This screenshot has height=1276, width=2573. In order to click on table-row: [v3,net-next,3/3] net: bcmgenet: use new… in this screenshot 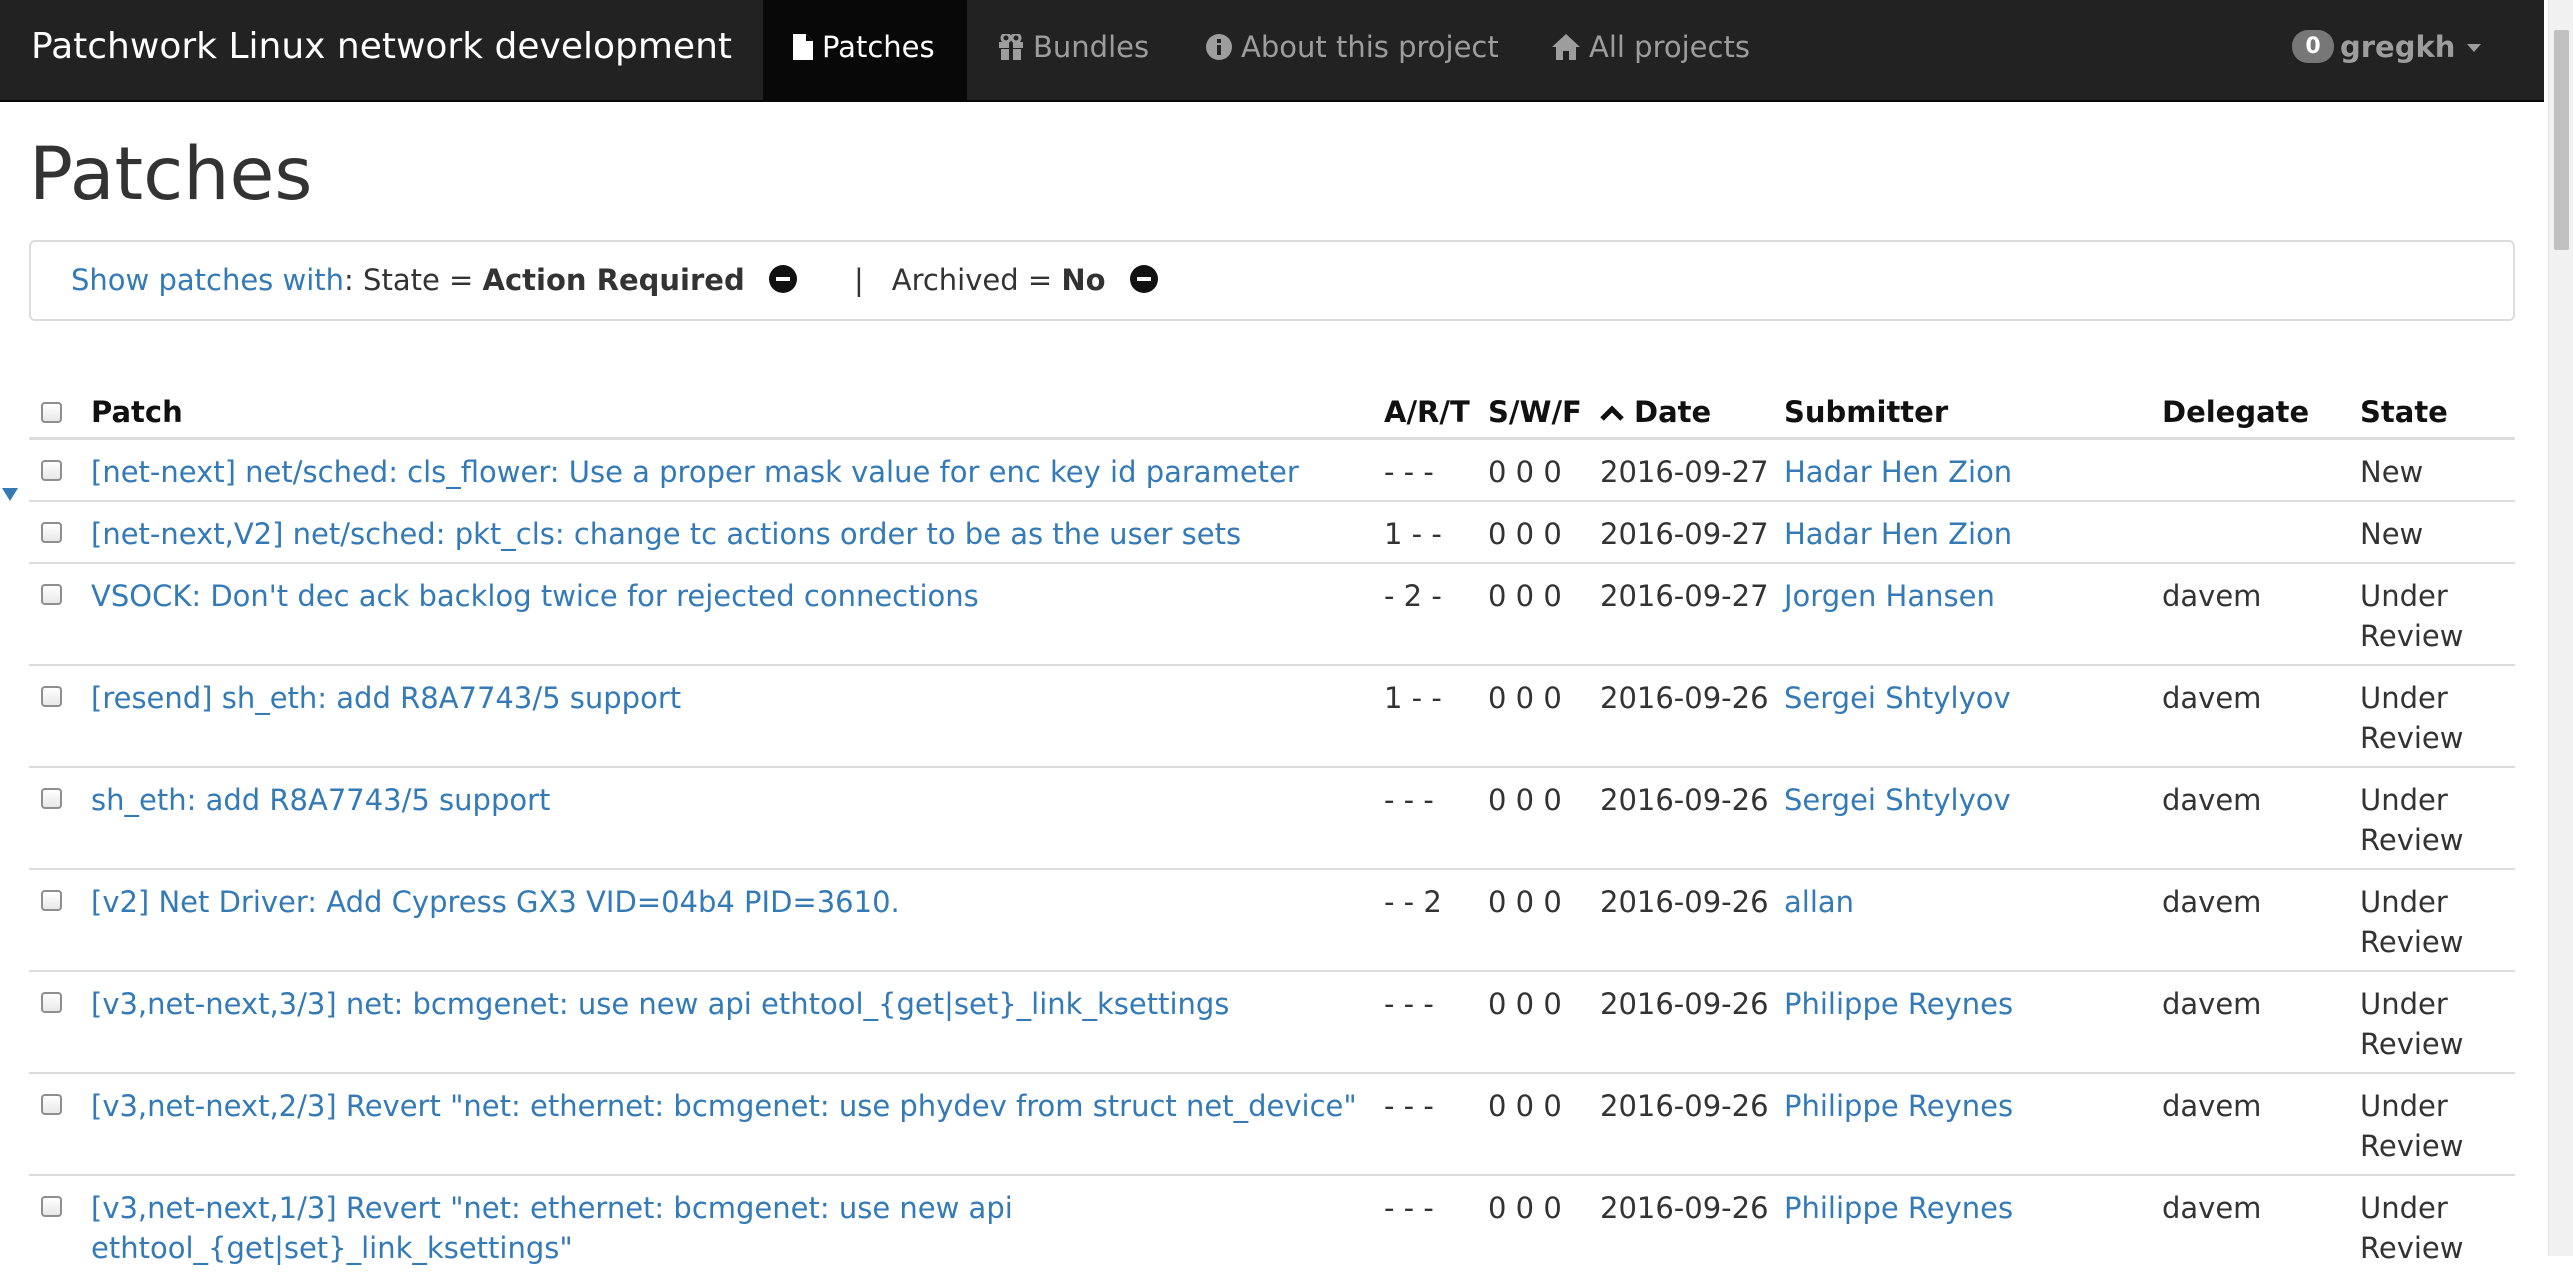, I will do `click(1272, 1022)`.